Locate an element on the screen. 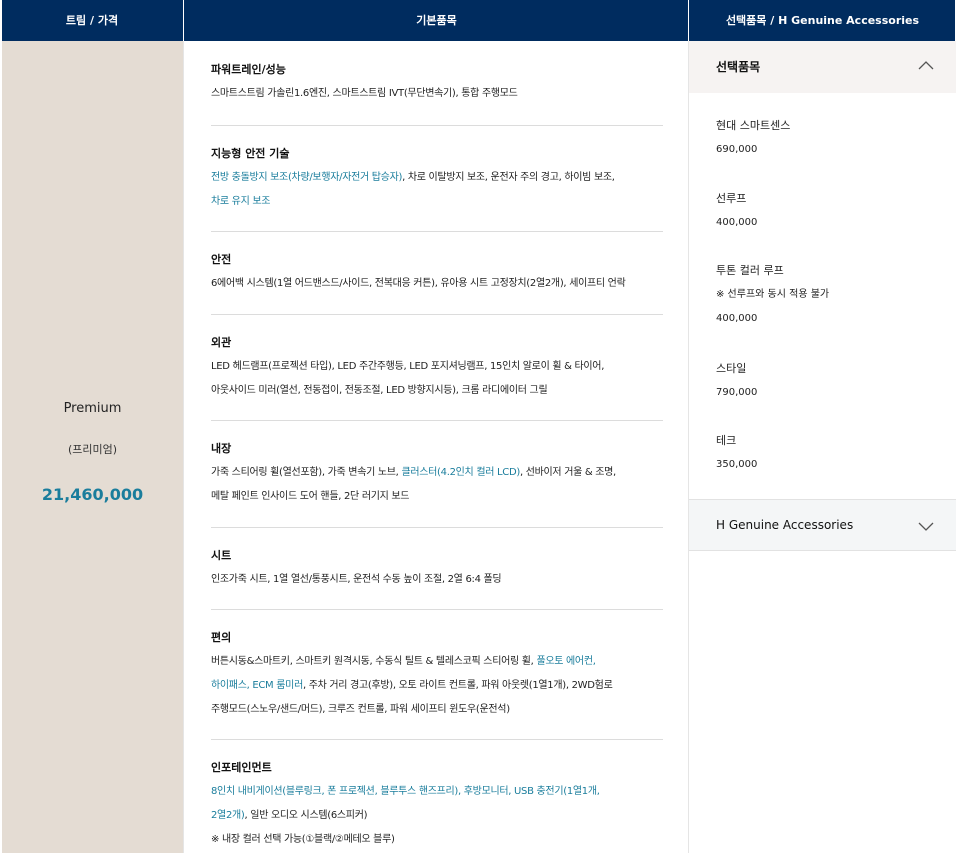  header-options: 선택품목 / H Genuine Accessories is located at coordinates (822, 20).